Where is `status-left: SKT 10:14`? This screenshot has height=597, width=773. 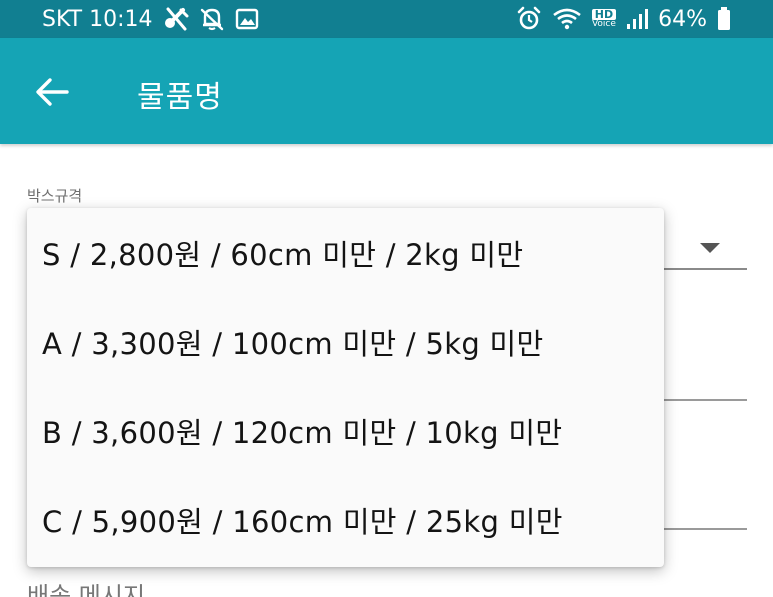 status-left: SKT 10:14 is located at coordinates (150, 19).